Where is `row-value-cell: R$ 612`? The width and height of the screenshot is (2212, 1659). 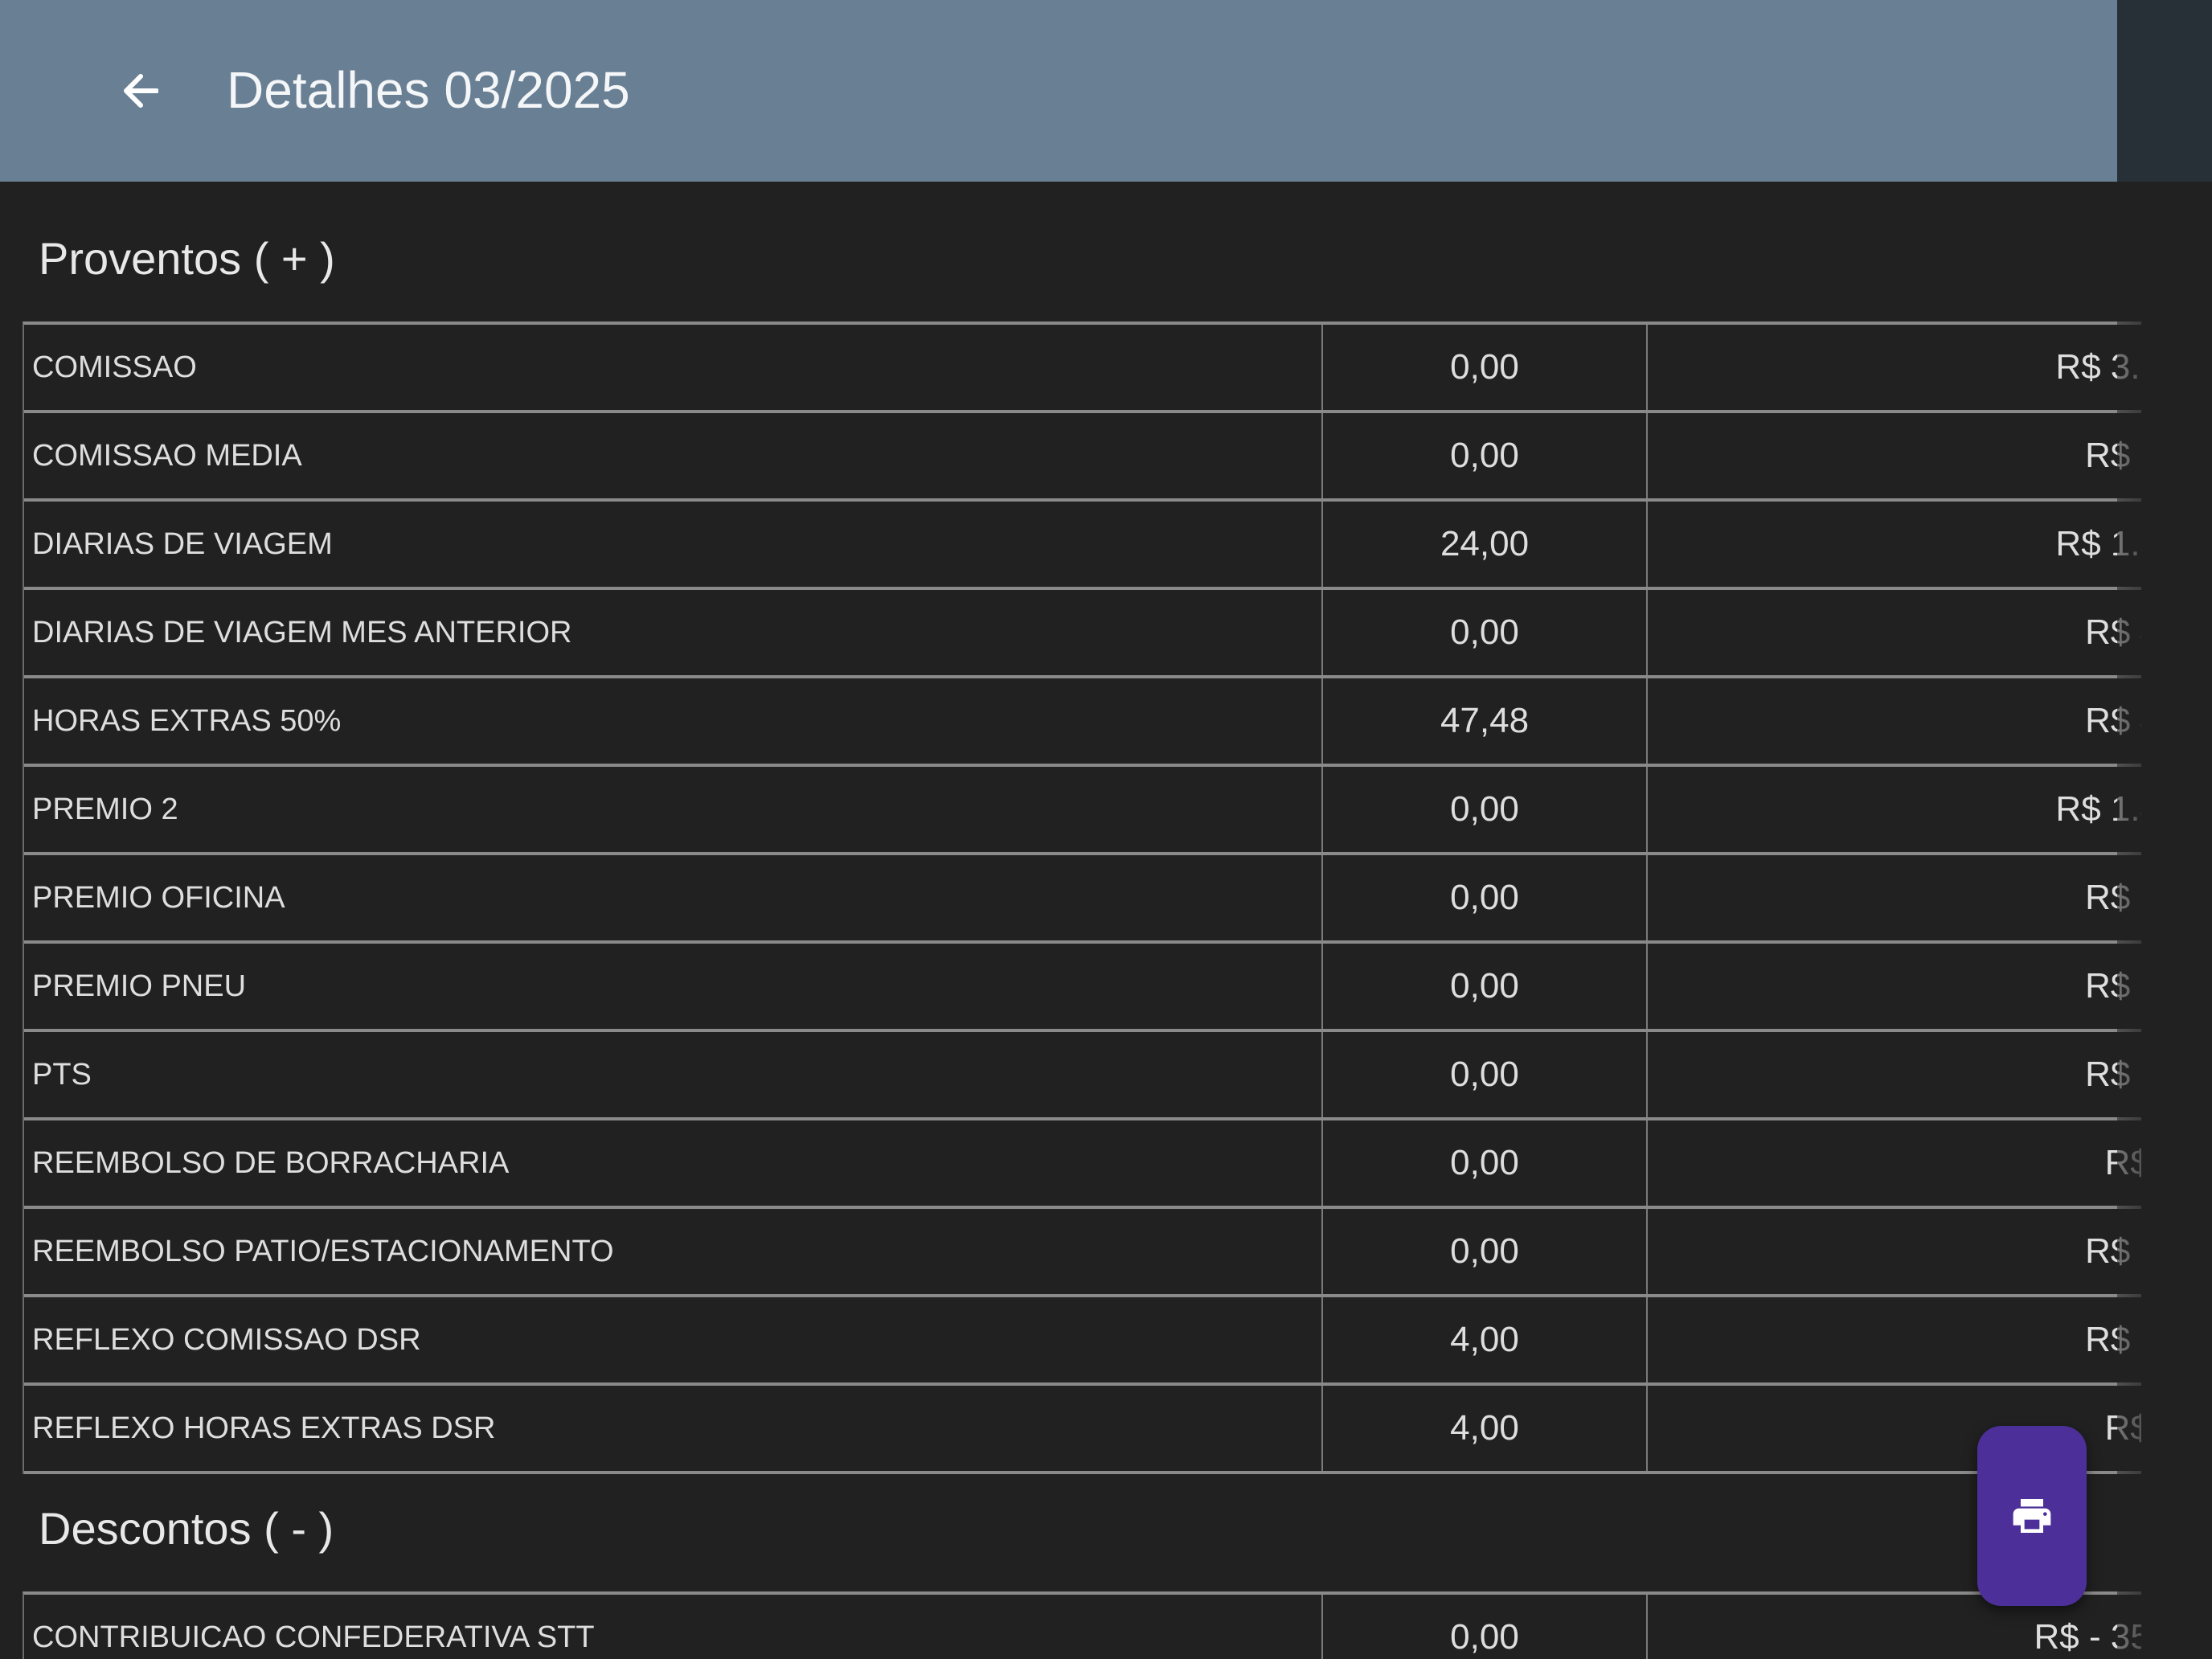
row-value-cell: R$ 612 is located at coordinates (1894, 1339).